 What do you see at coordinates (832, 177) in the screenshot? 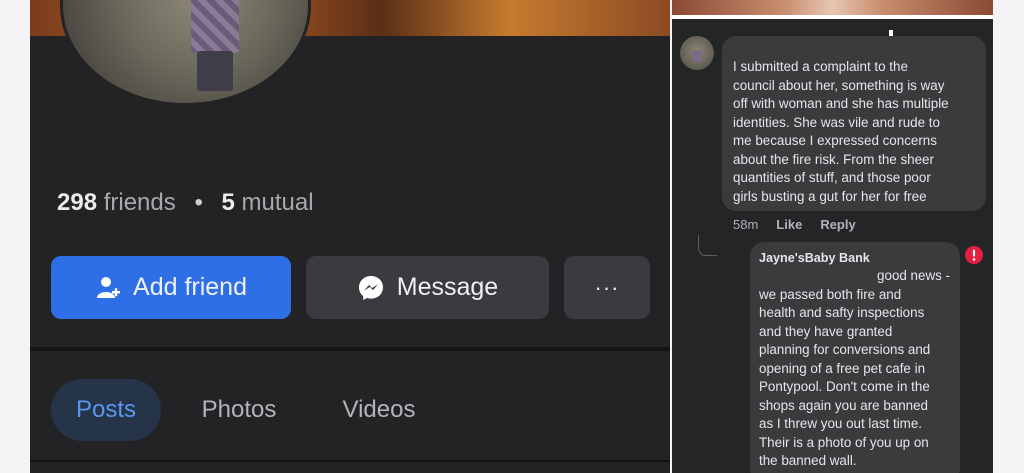
I see `comment-line: quantities of stuff, and those poor` at bounding box center [832, 177].